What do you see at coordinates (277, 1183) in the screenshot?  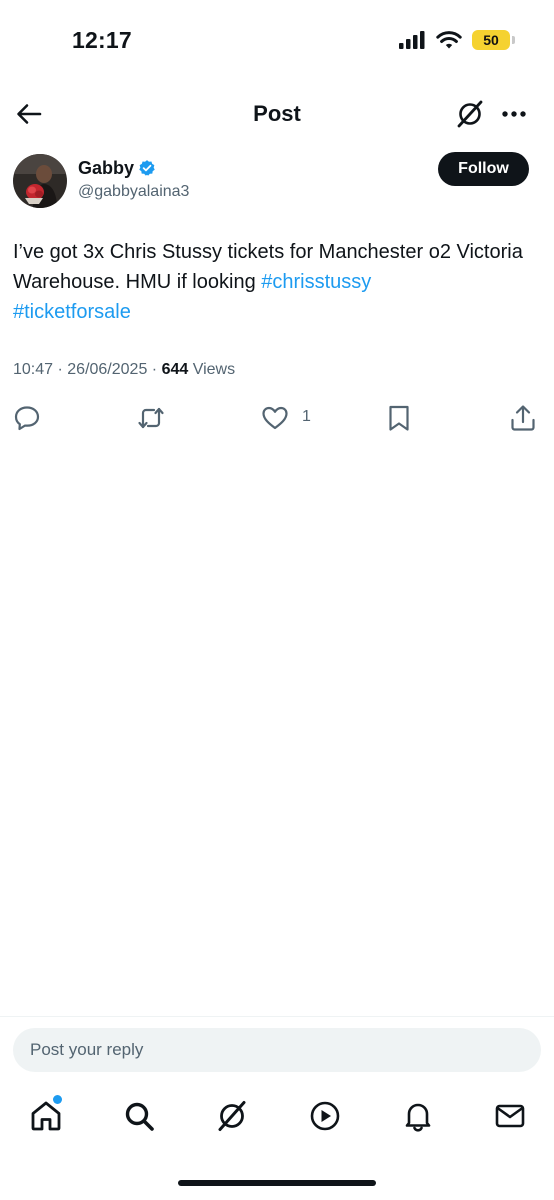 I see `home-indicator` at bounding box center [277, 1183].